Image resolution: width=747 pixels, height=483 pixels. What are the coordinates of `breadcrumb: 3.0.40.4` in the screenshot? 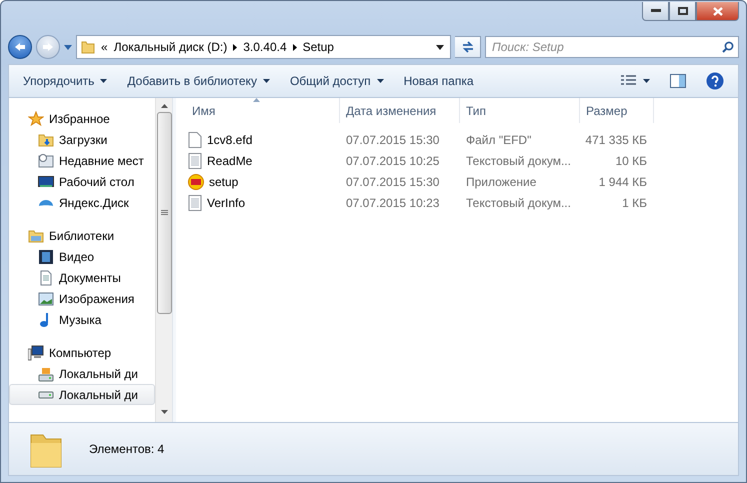 It's located at (265, 47).